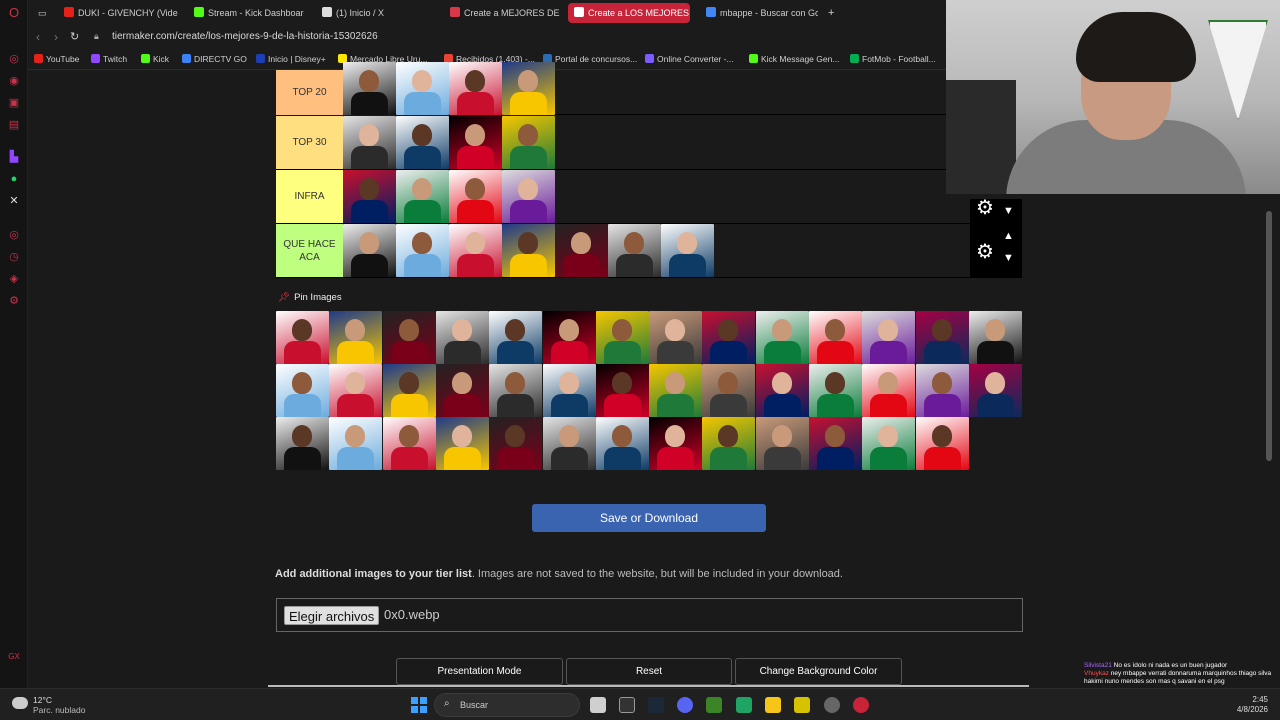  I want to click on twitch-icon: ▙, so click(14, 157).